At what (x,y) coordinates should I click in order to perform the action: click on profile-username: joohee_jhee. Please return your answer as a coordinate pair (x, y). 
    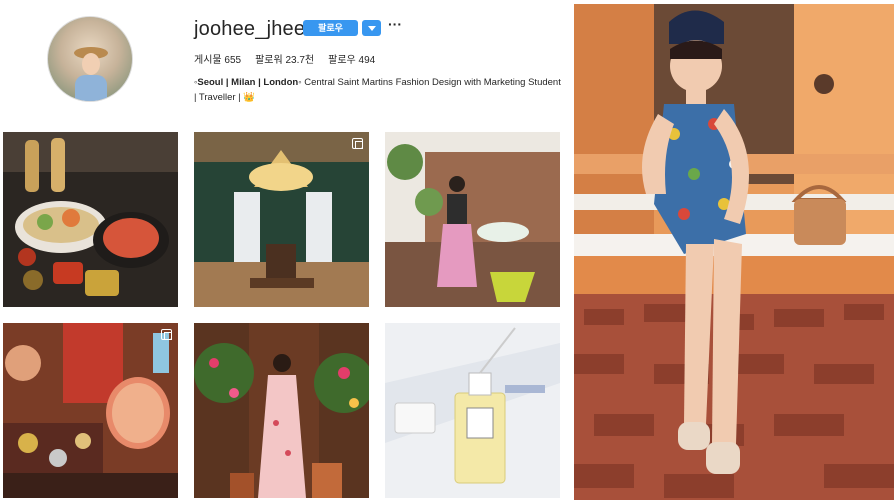
    Looking at the image, I should click on (250, 29).